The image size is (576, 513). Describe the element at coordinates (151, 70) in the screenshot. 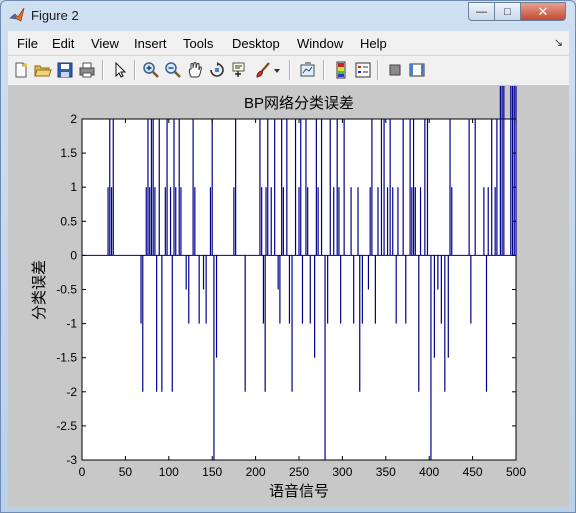

I see `zoom-in-icon` at that location.